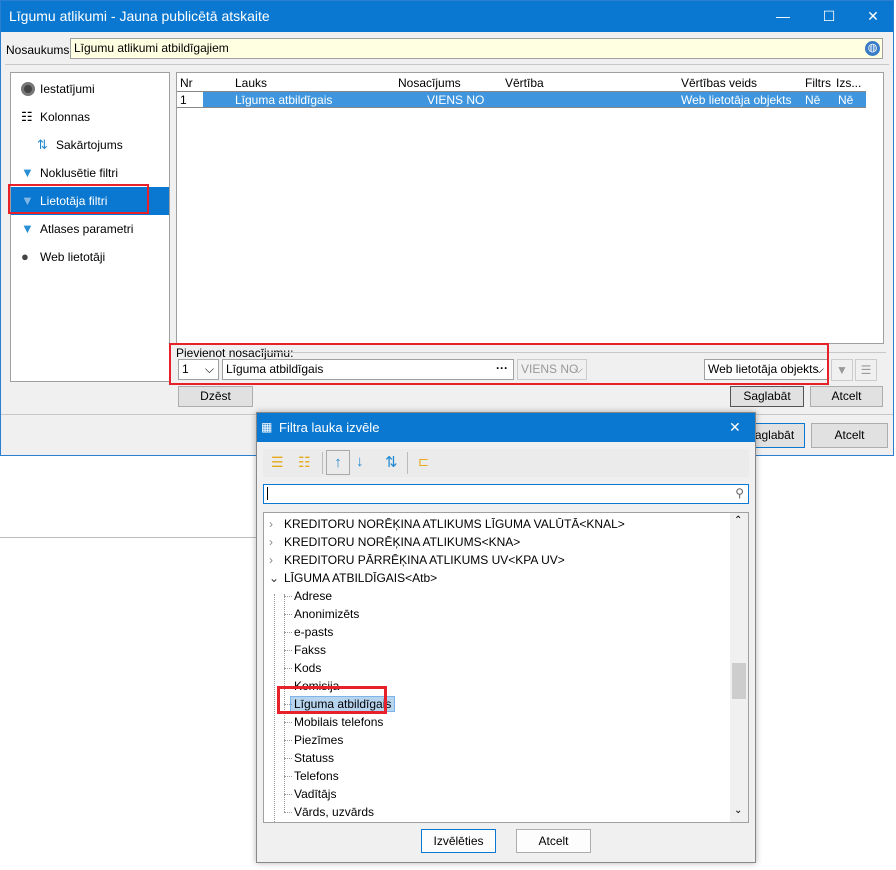  What do you see at coordinates (360, 461) in the screenshot?
I see `sort-descending-icon: ↓` at bounding box center [360, 461].